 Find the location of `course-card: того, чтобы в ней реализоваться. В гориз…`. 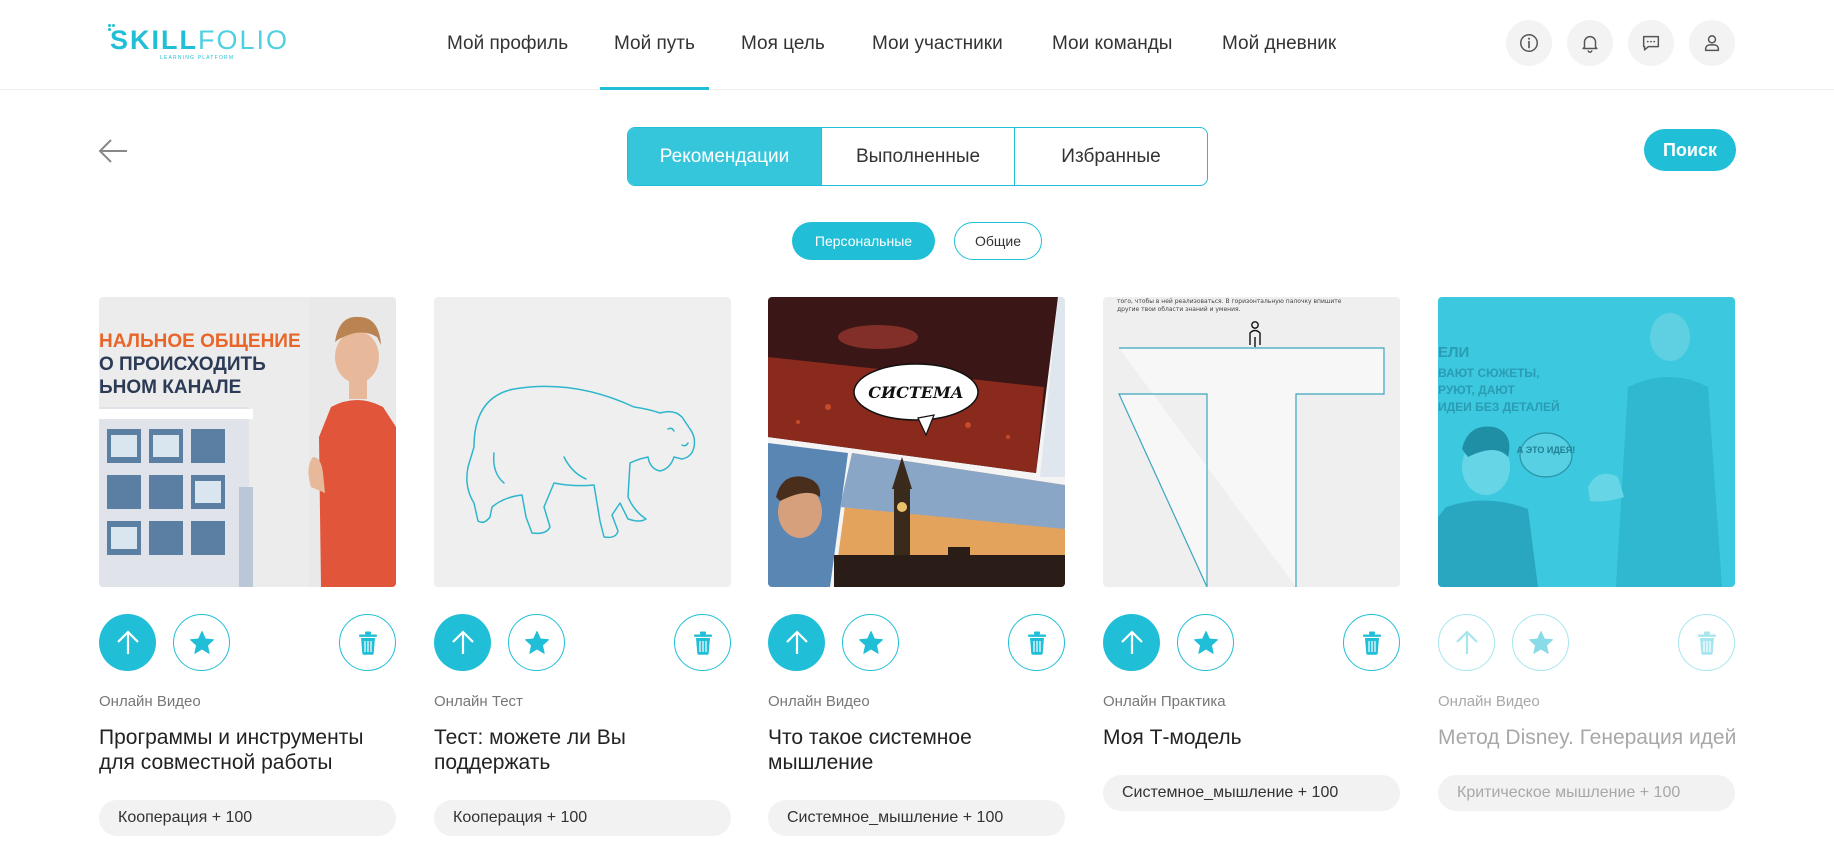

course-card: того, чтобы в ней реализоваться. В гориз… is located at coordinates (1251, 554).